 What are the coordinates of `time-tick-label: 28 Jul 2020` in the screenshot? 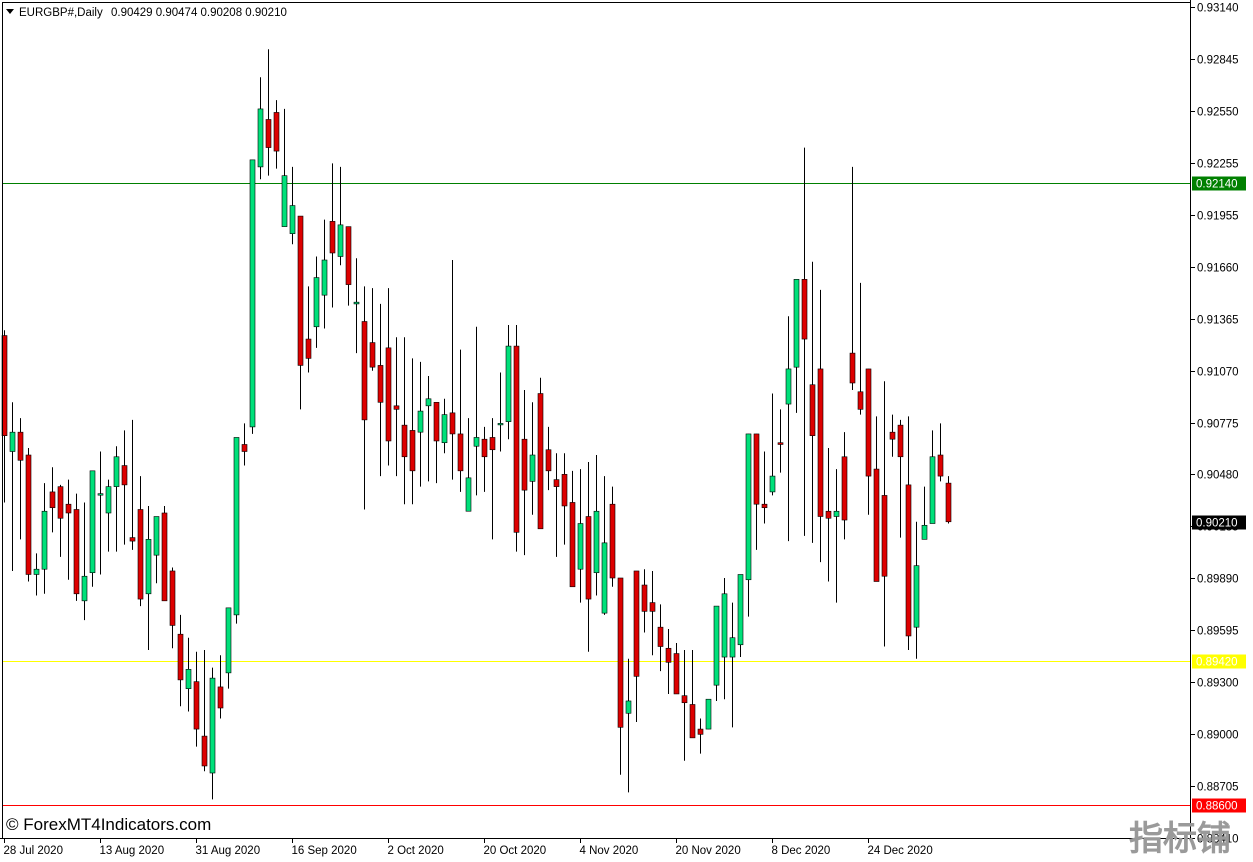 It's located at (33, 851).